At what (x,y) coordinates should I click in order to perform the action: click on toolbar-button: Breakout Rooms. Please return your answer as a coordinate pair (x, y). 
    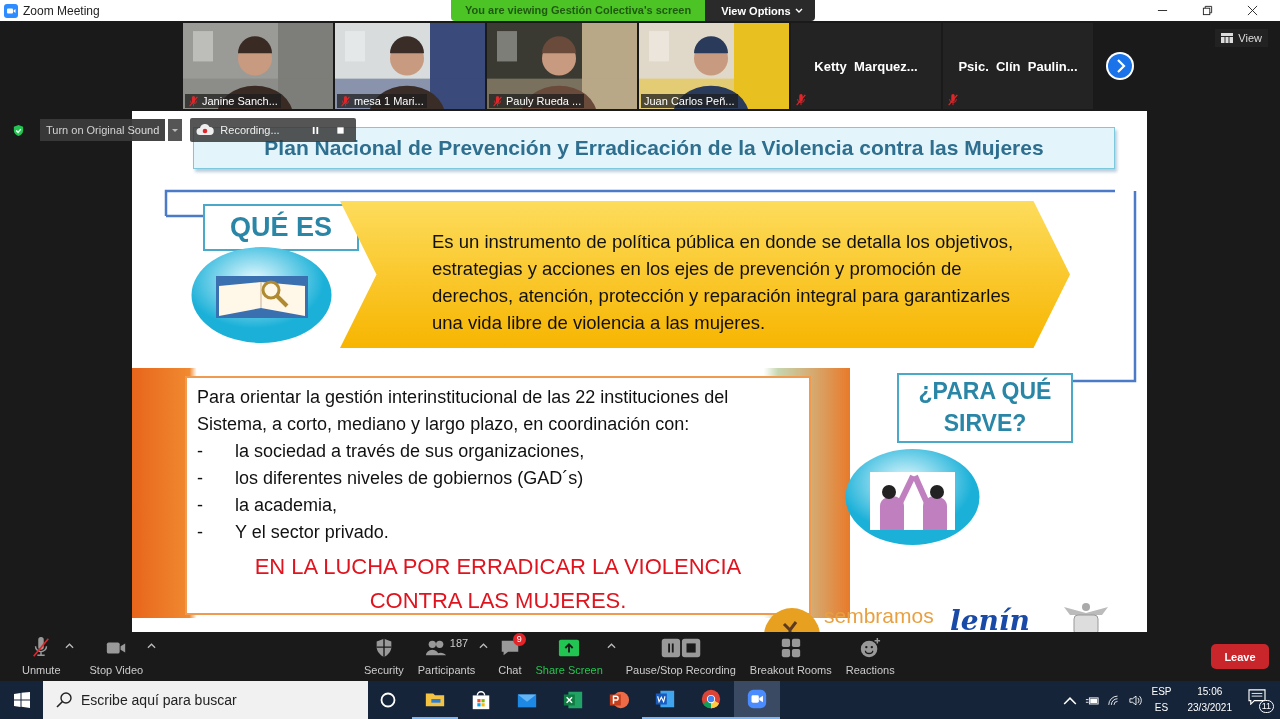
    Looking at the image, I should click on (790, 656).